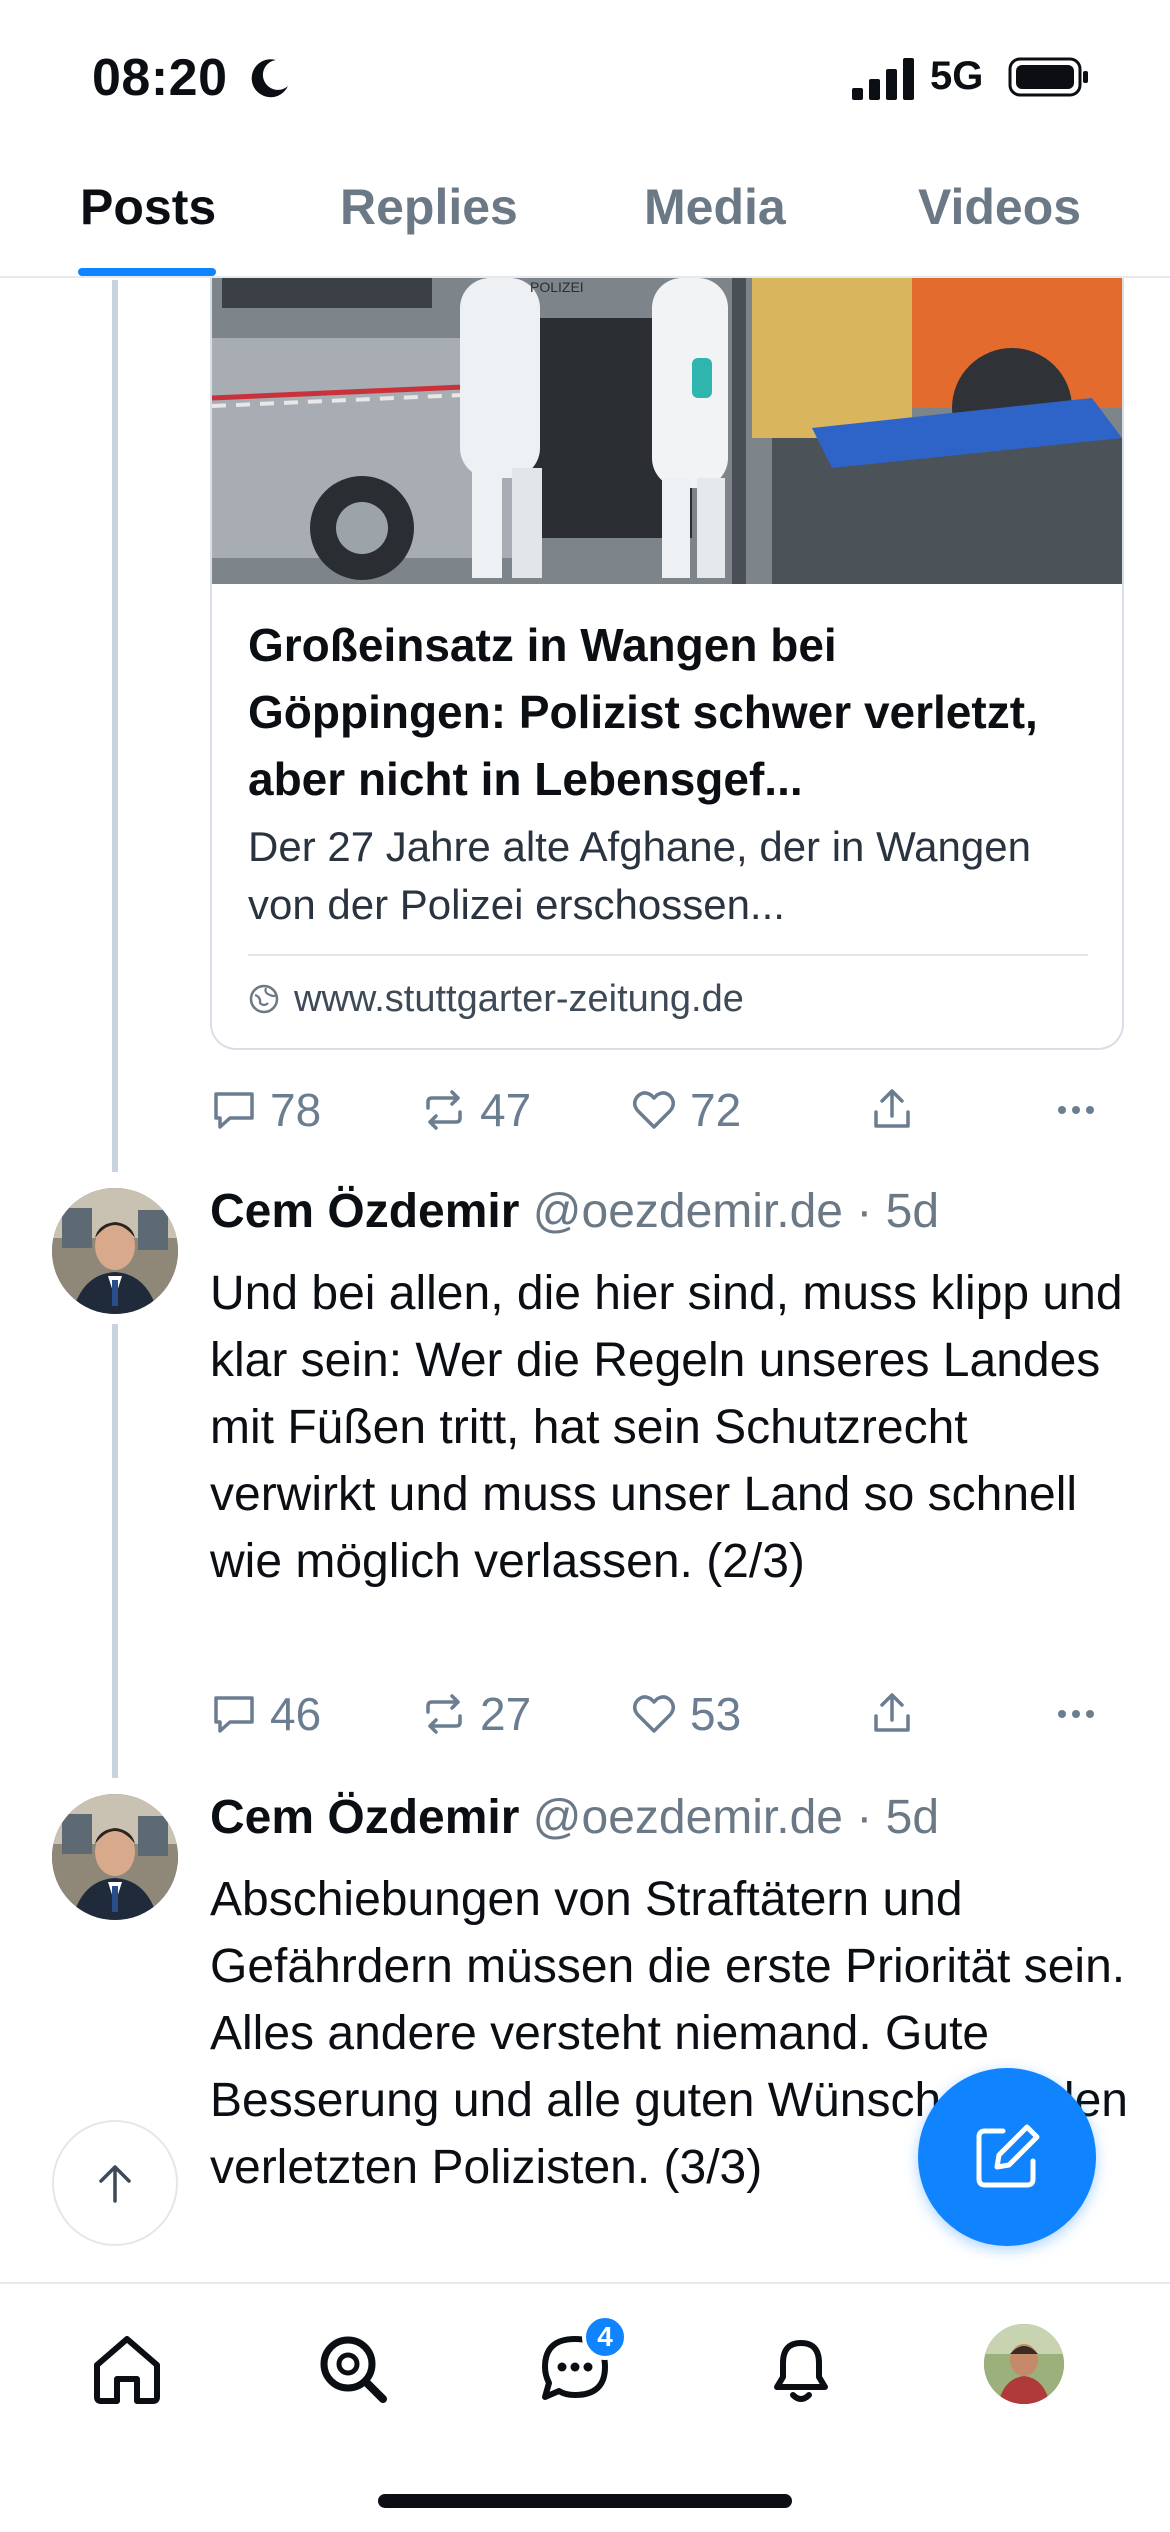 The width and height of the screenshot is (1170, 2532). What do you see at coordinates (506, 1110) in the screenshot?
I see `repost-count: 47` at bounding box center [506, 1110].